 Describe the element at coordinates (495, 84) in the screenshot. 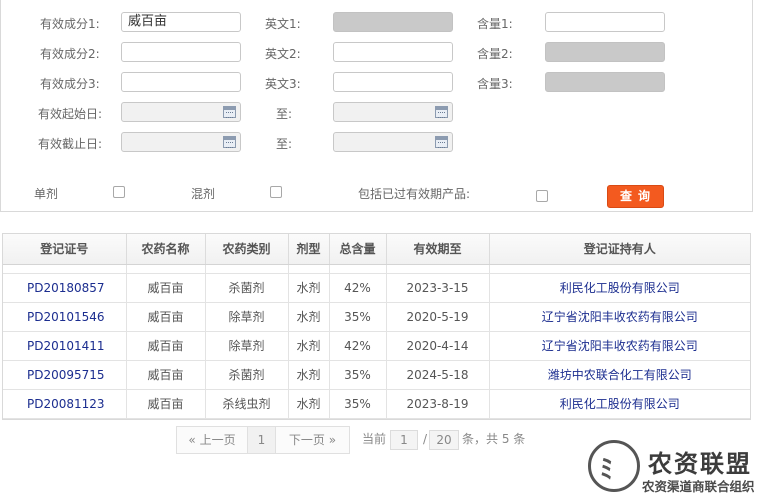

I see `content3-label: 含量3:` at that location.